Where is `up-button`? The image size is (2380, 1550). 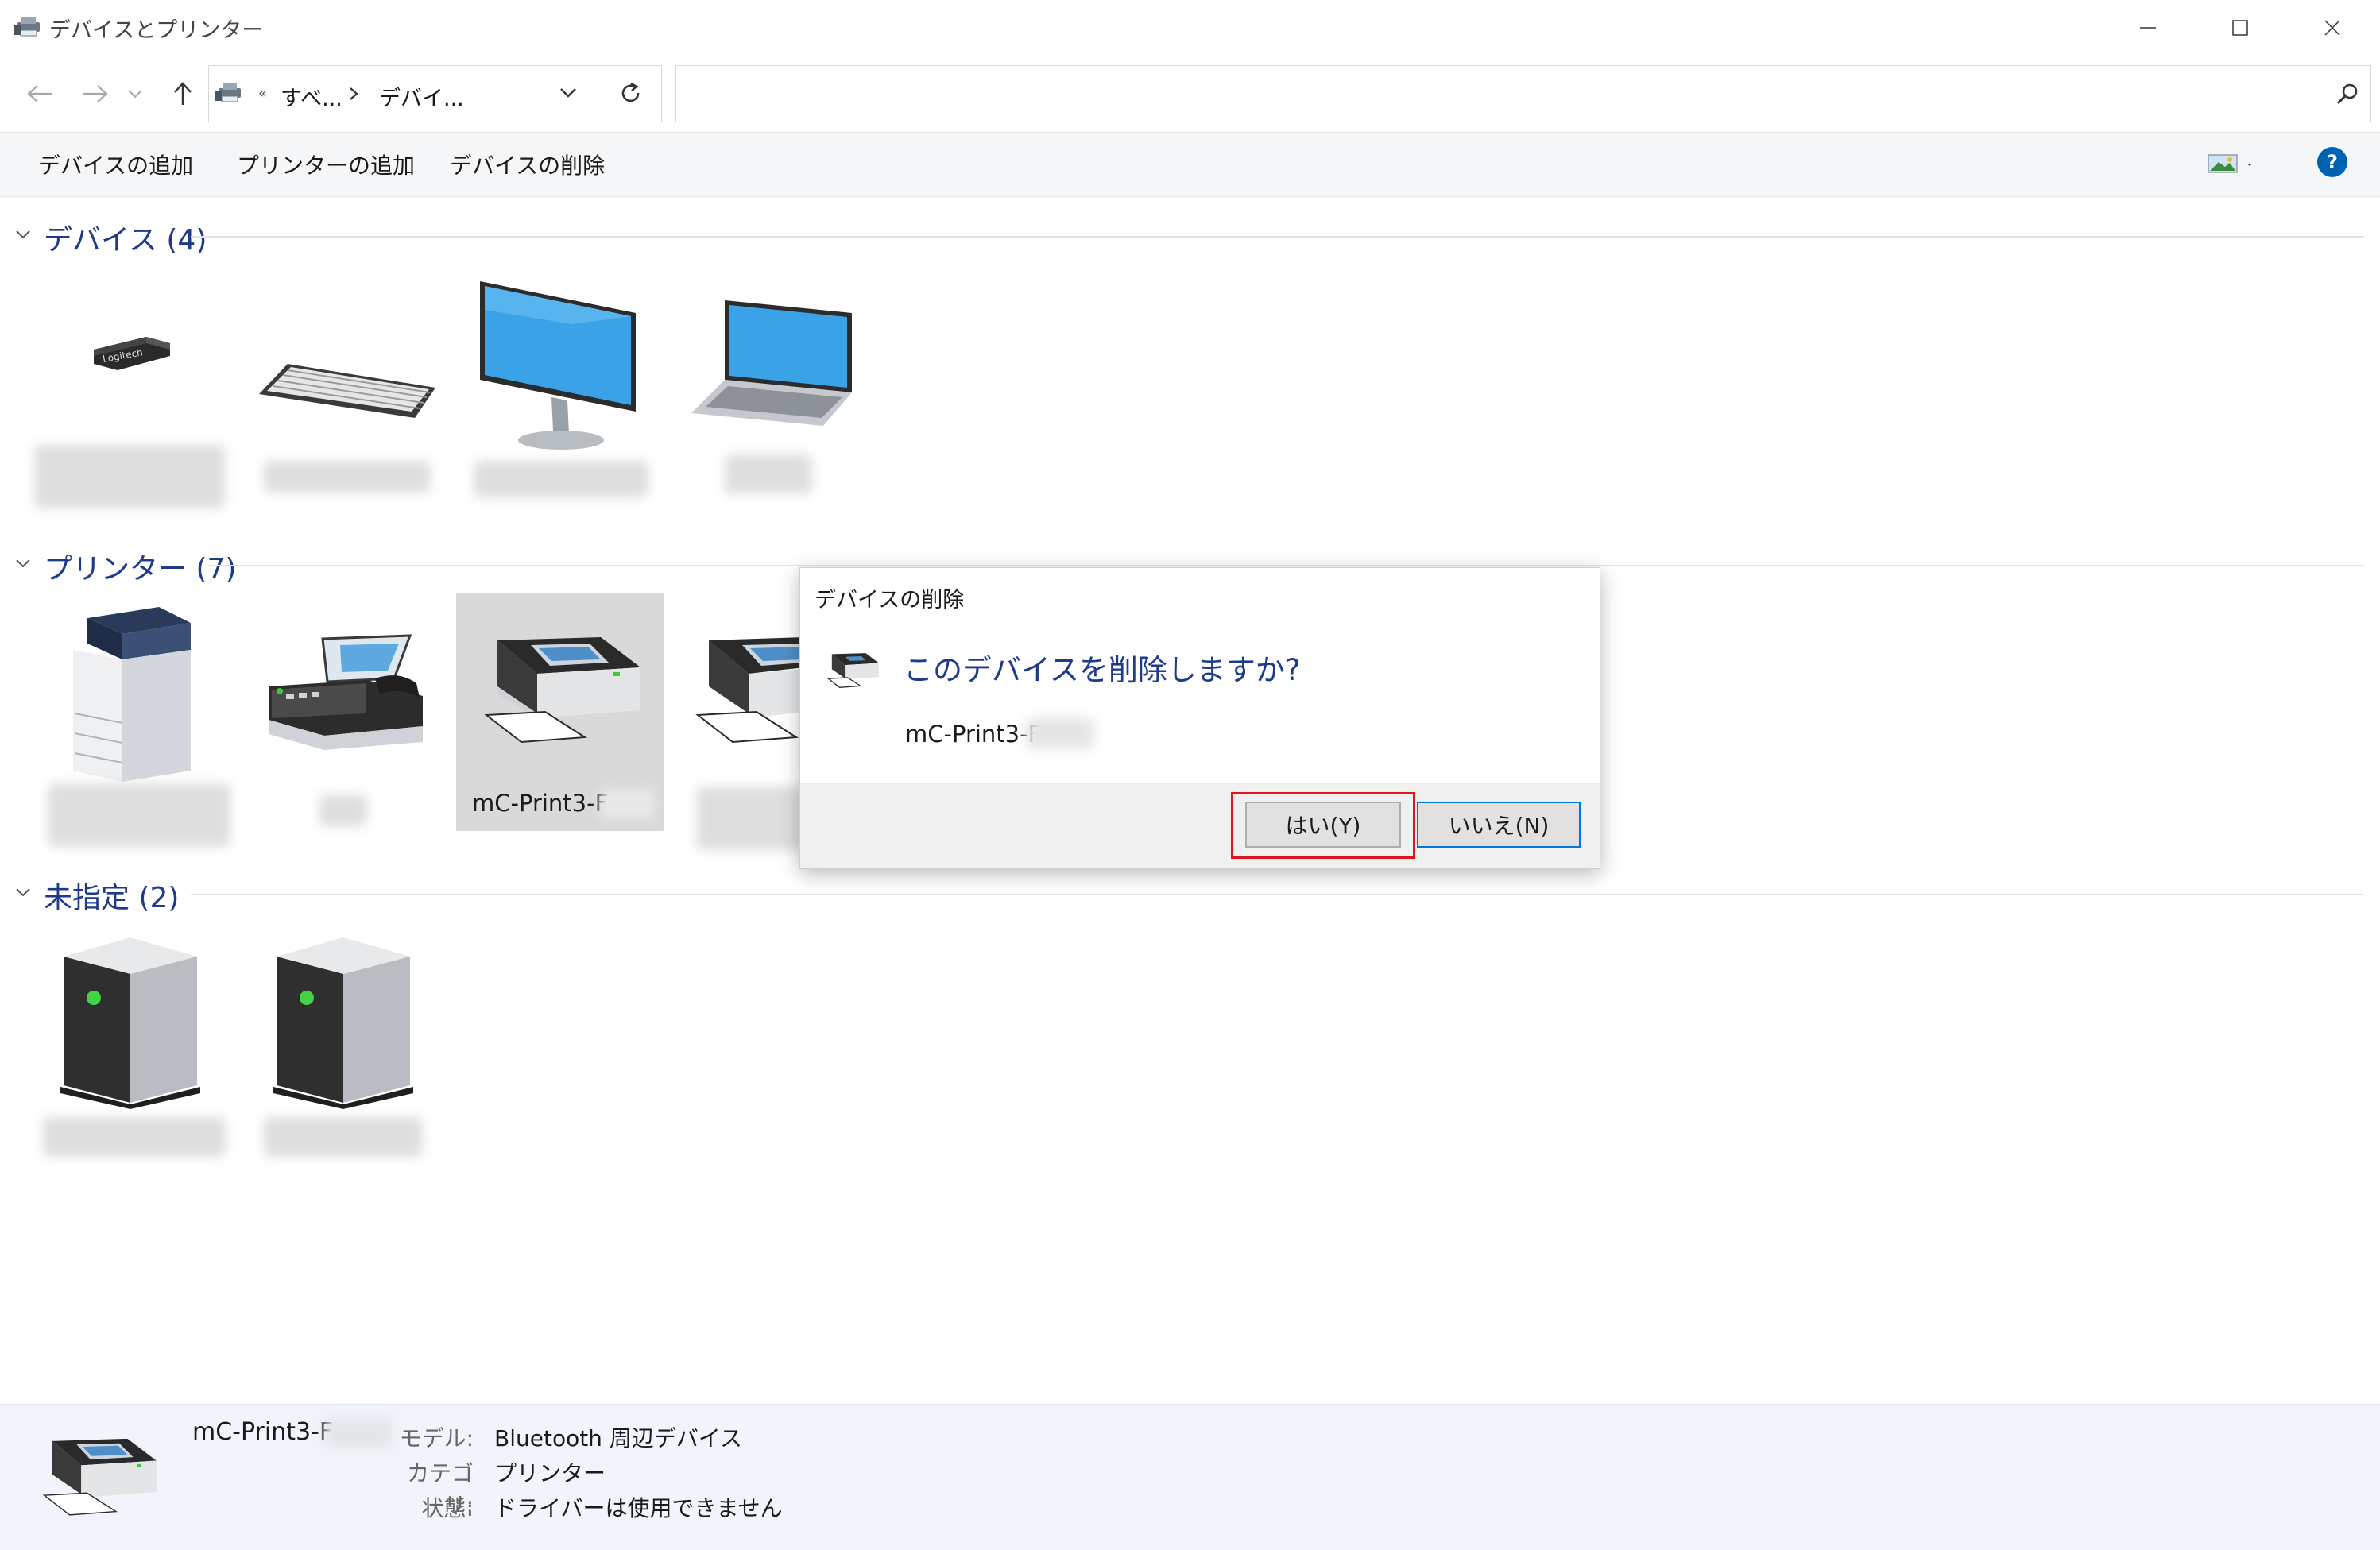
up-button is located at coordinates (183, 94).